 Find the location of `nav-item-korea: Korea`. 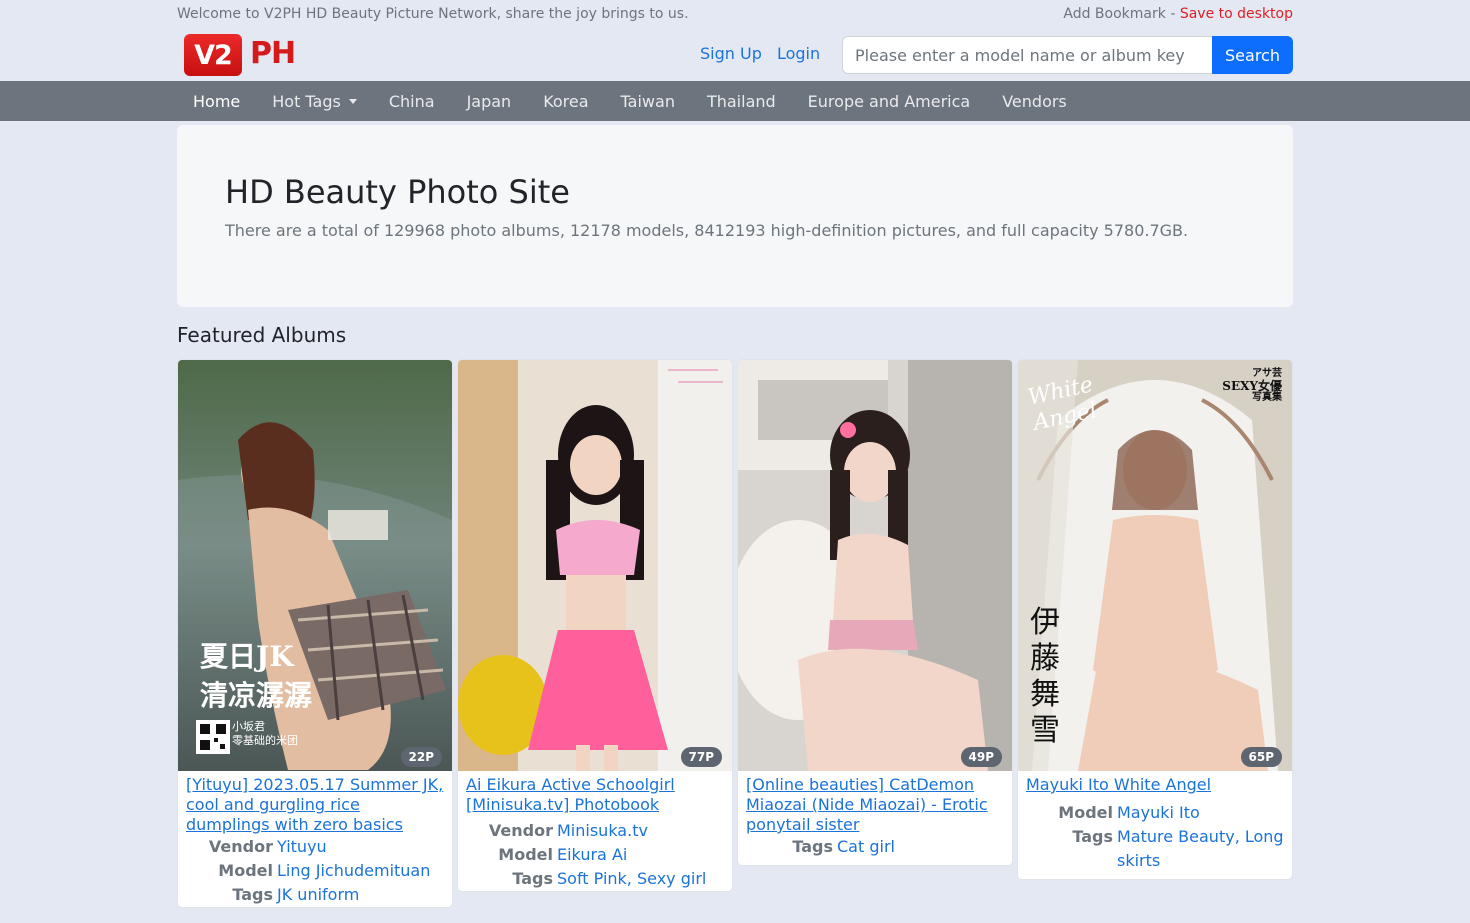

nav-item-korea: Korea is located at coordinates (565, 101).